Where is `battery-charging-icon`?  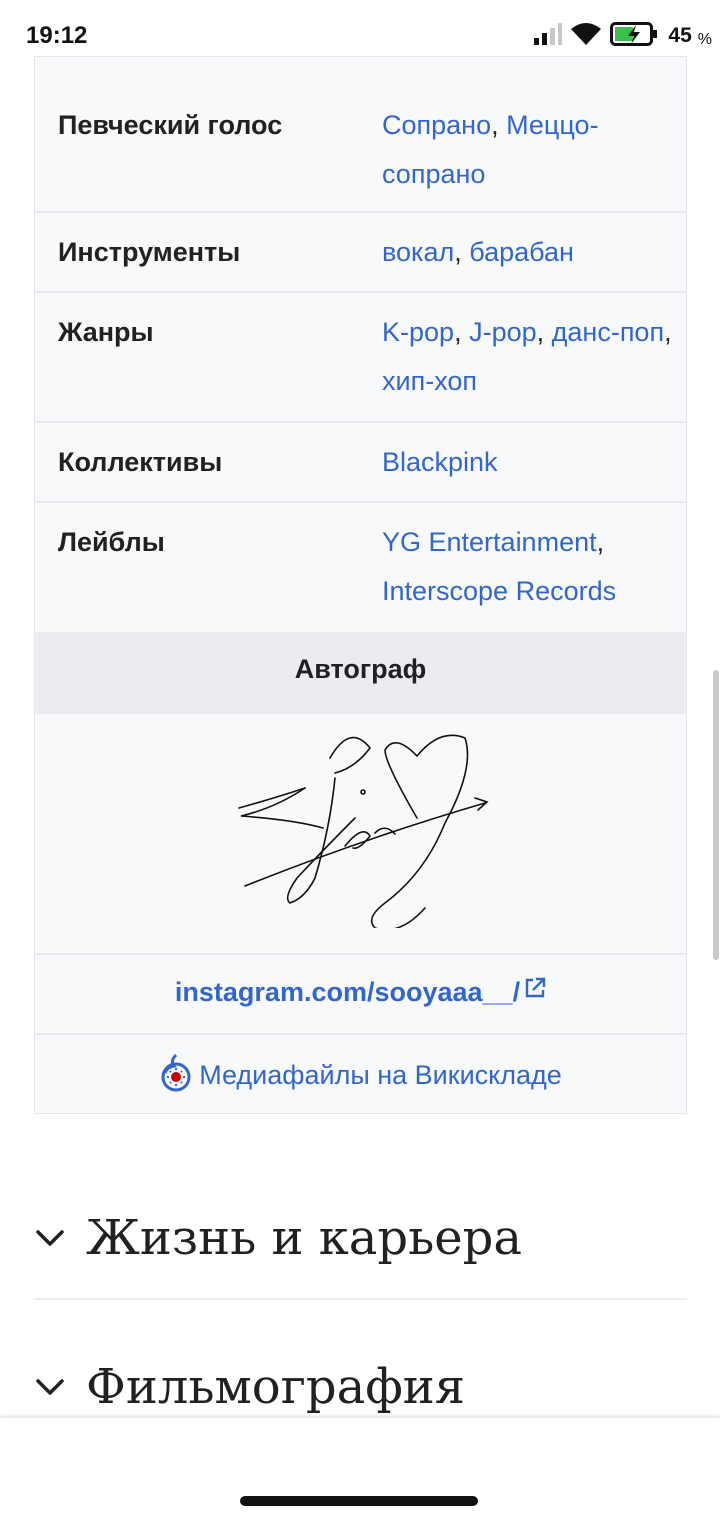 battery-charging-icon is located at coordinates (635, 36).